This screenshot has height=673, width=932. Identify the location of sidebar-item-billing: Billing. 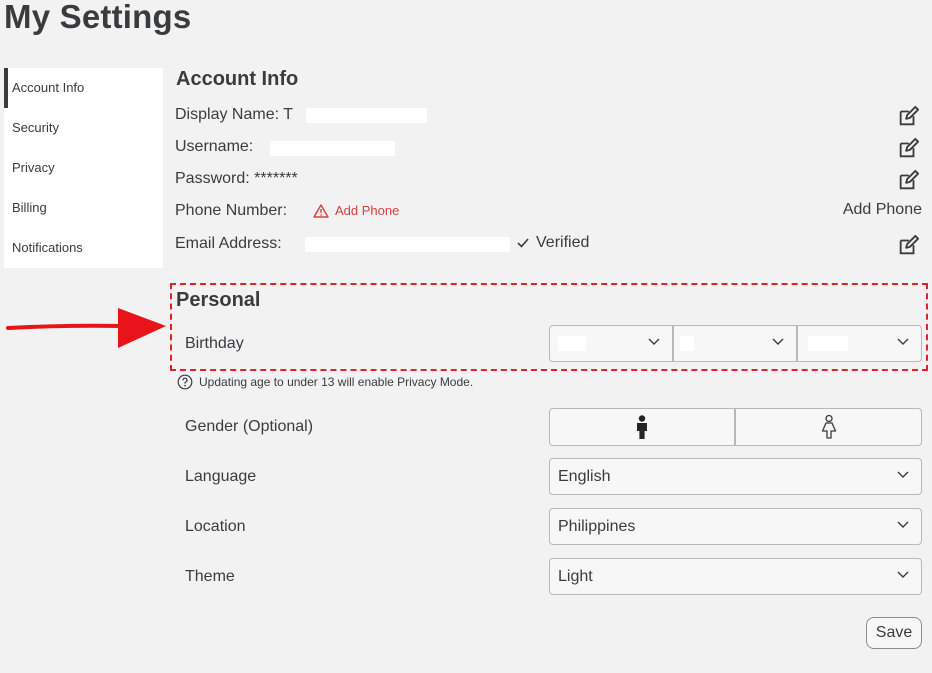
(83, 208).